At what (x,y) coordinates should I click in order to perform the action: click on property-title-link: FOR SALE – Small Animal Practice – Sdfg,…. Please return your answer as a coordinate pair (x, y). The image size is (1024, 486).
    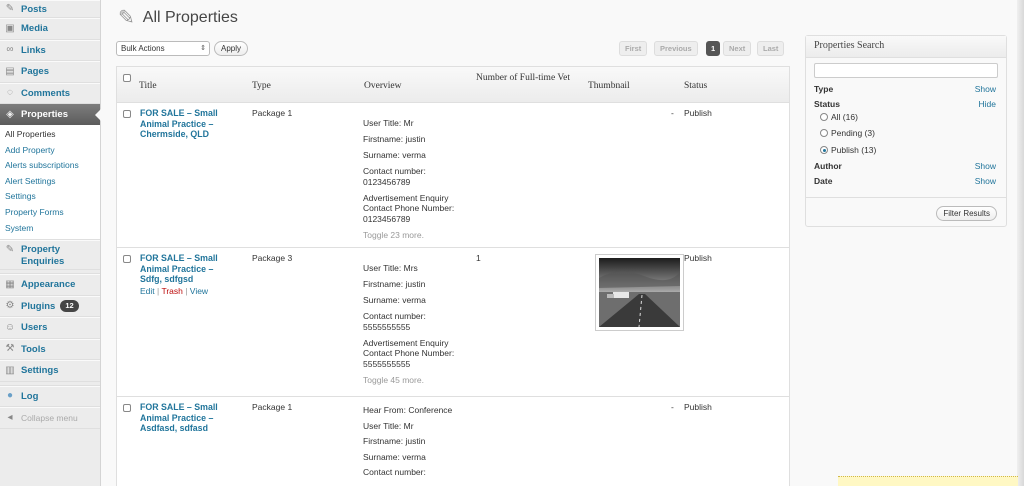
    Looking at the image, I should click on (187, 269).